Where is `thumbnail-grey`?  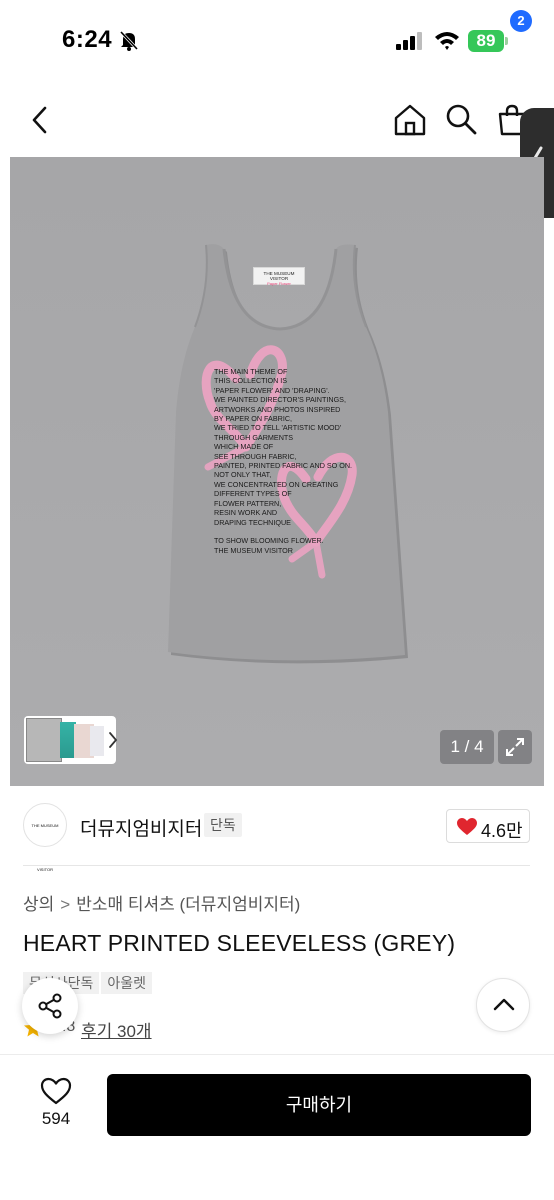
thumbnail-grey is located at coordinates (44, 740).